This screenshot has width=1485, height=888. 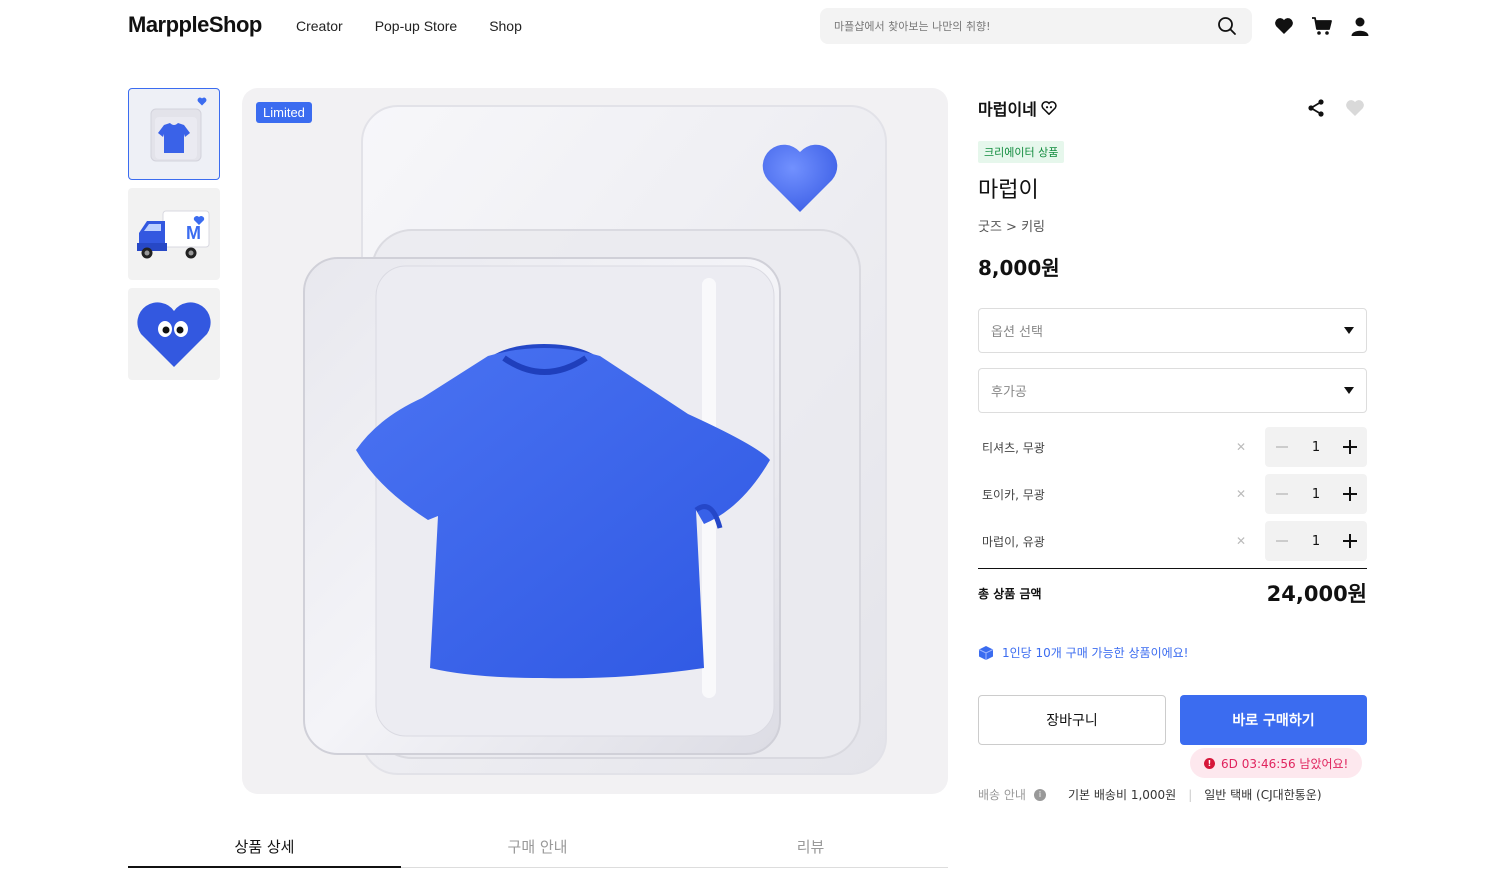 I want to click on total-price: 24,000원, so click(x=1316, y=594).